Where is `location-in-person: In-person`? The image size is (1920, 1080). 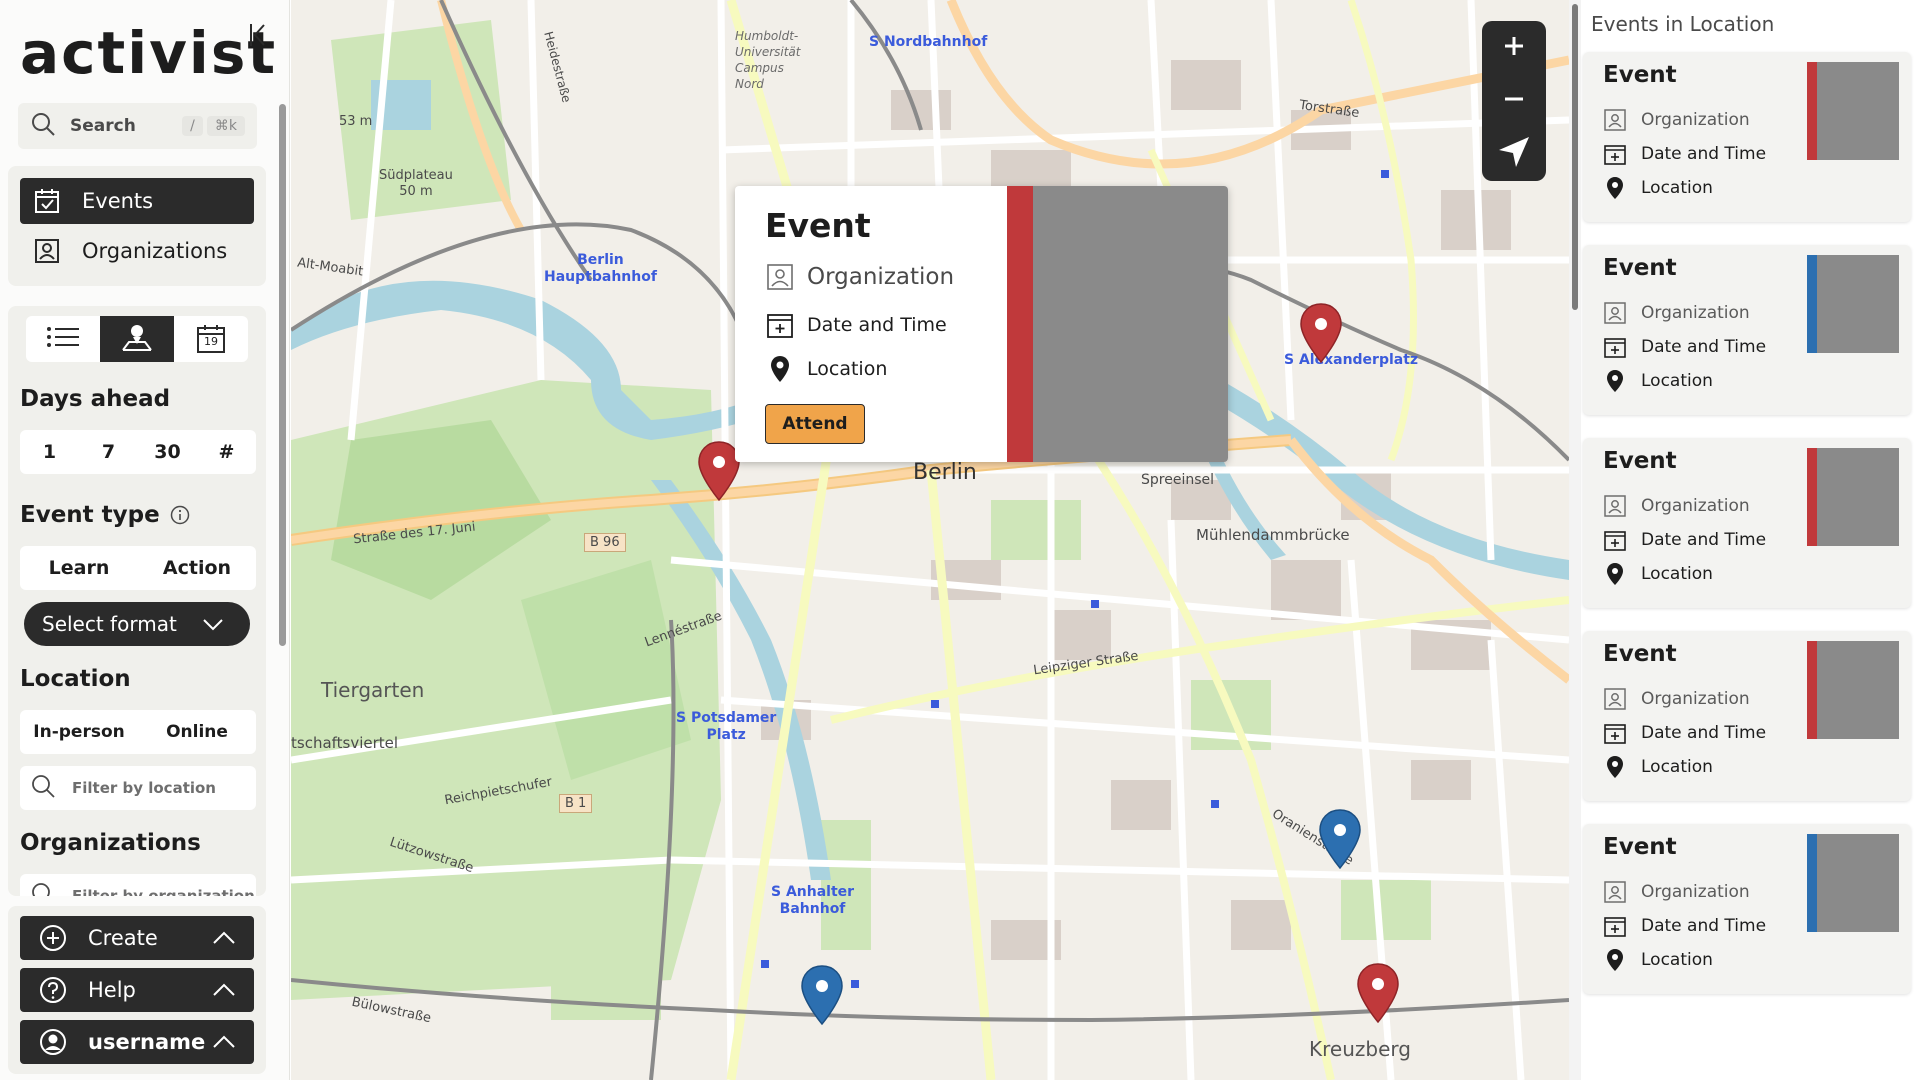
location-in-person: In-person is located at coordinates (79, 732).